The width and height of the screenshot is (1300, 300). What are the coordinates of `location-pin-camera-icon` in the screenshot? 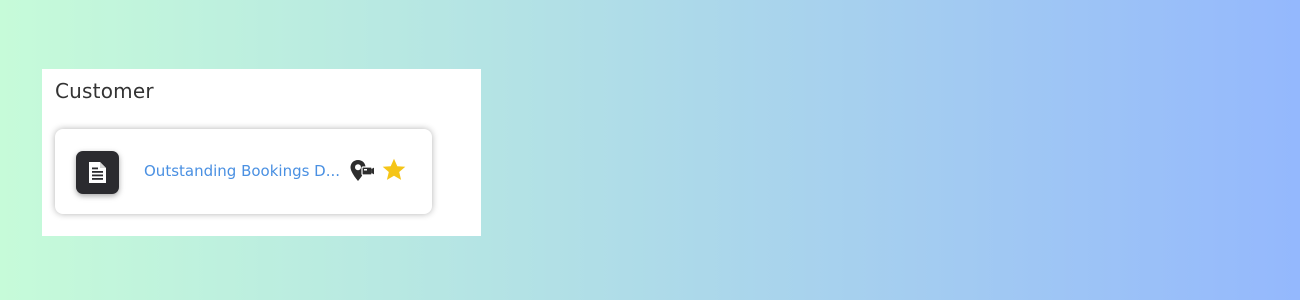 It's located at (362, 171).